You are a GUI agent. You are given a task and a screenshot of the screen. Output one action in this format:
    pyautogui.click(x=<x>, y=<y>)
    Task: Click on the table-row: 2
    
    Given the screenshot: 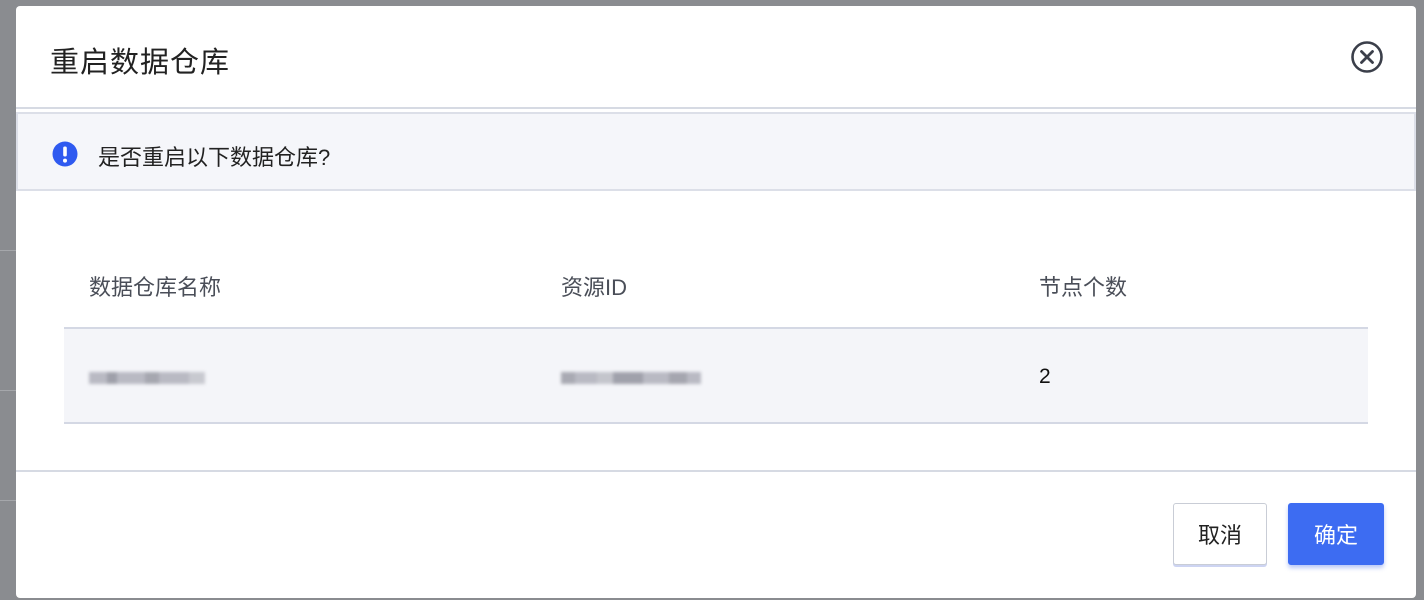 What is the action you would take?
    pyautogui.click(x=716, y=376)
    